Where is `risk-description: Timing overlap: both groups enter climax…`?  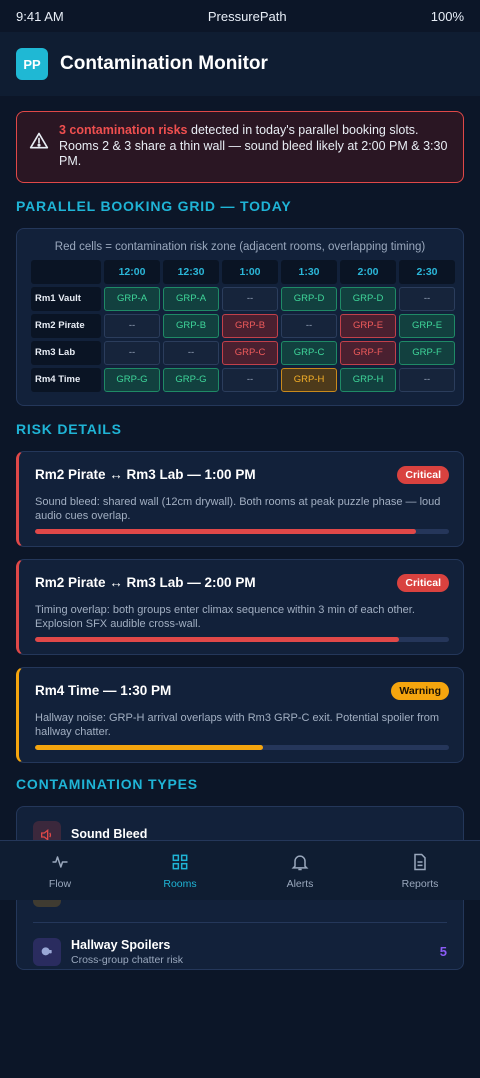
risk-description: Timing overlap: both groups enter climax… is located at coordinates (225, 616).